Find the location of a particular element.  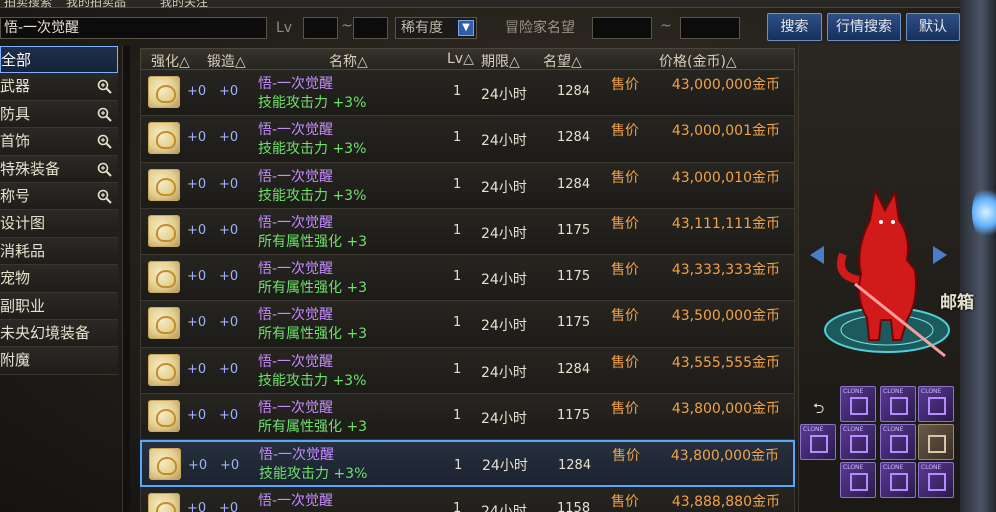

rarity-select: 稀有度 ▼ is located at coordinates (436, 28).